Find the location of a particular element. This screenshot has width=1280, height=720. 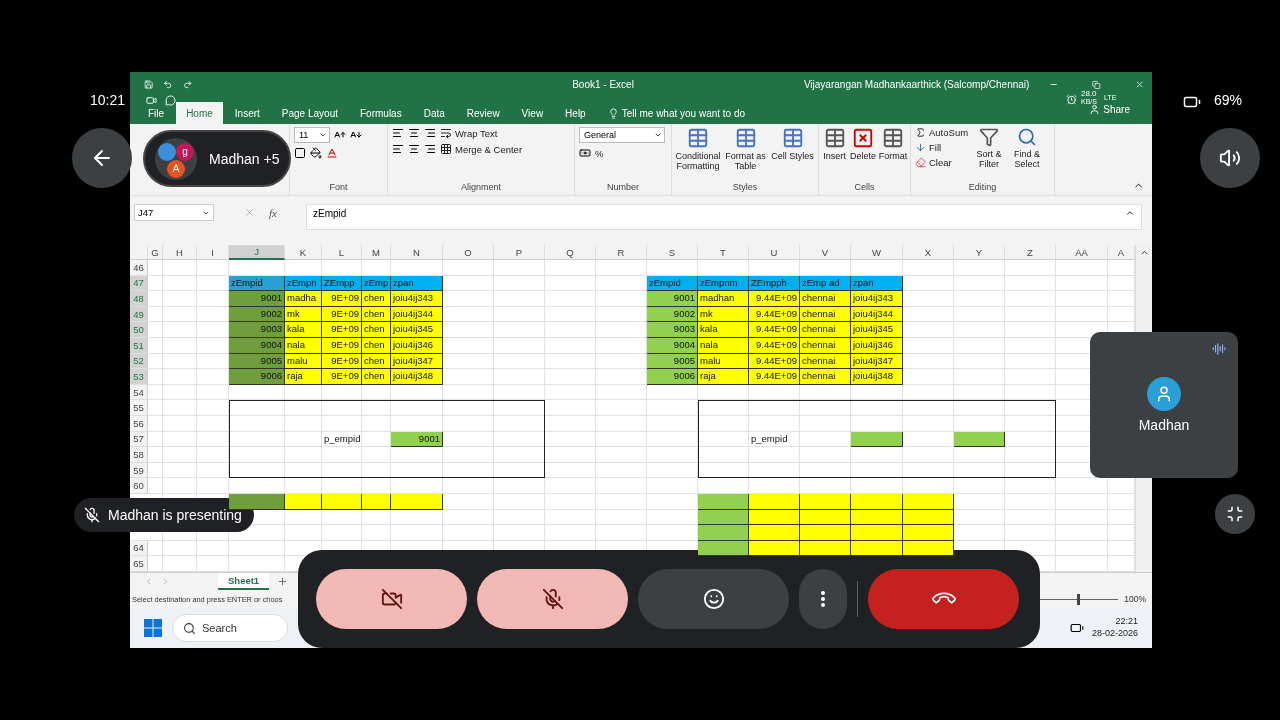

column-header: Z is located at coordinates (1030, 252).